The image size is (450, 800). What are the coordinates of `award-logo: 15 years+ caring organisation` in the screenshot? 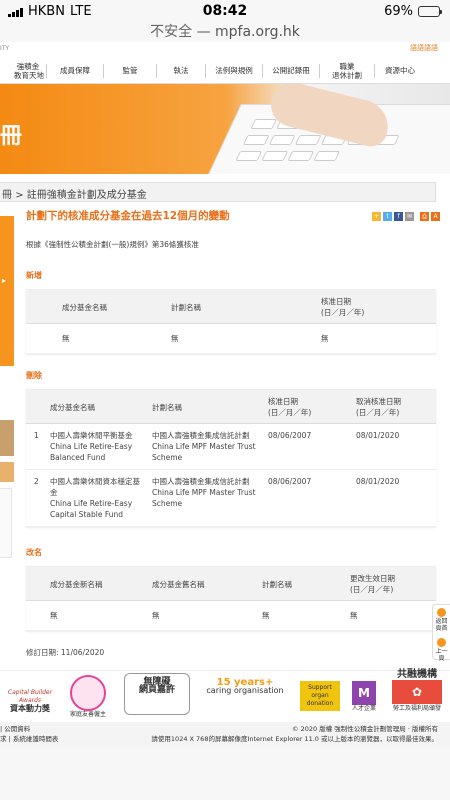 It's located at (245, 686).